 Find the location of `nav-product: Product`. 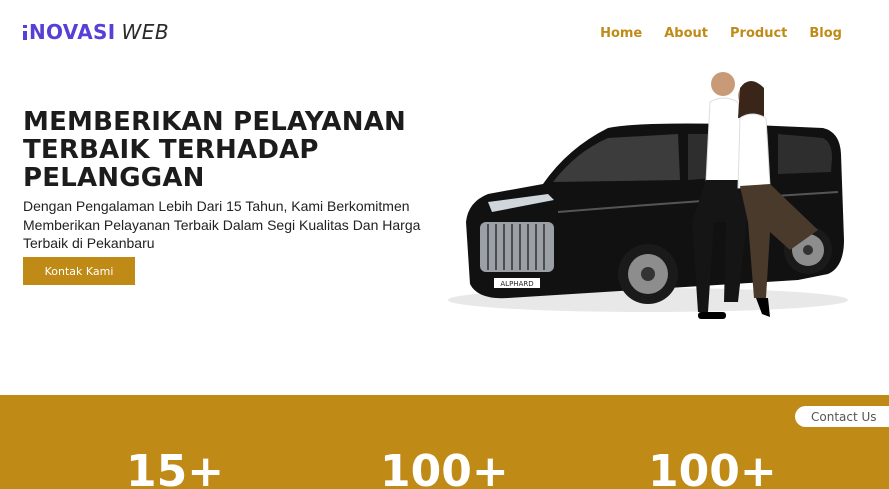

nav-product: Product is located at coordinates (758, 33).